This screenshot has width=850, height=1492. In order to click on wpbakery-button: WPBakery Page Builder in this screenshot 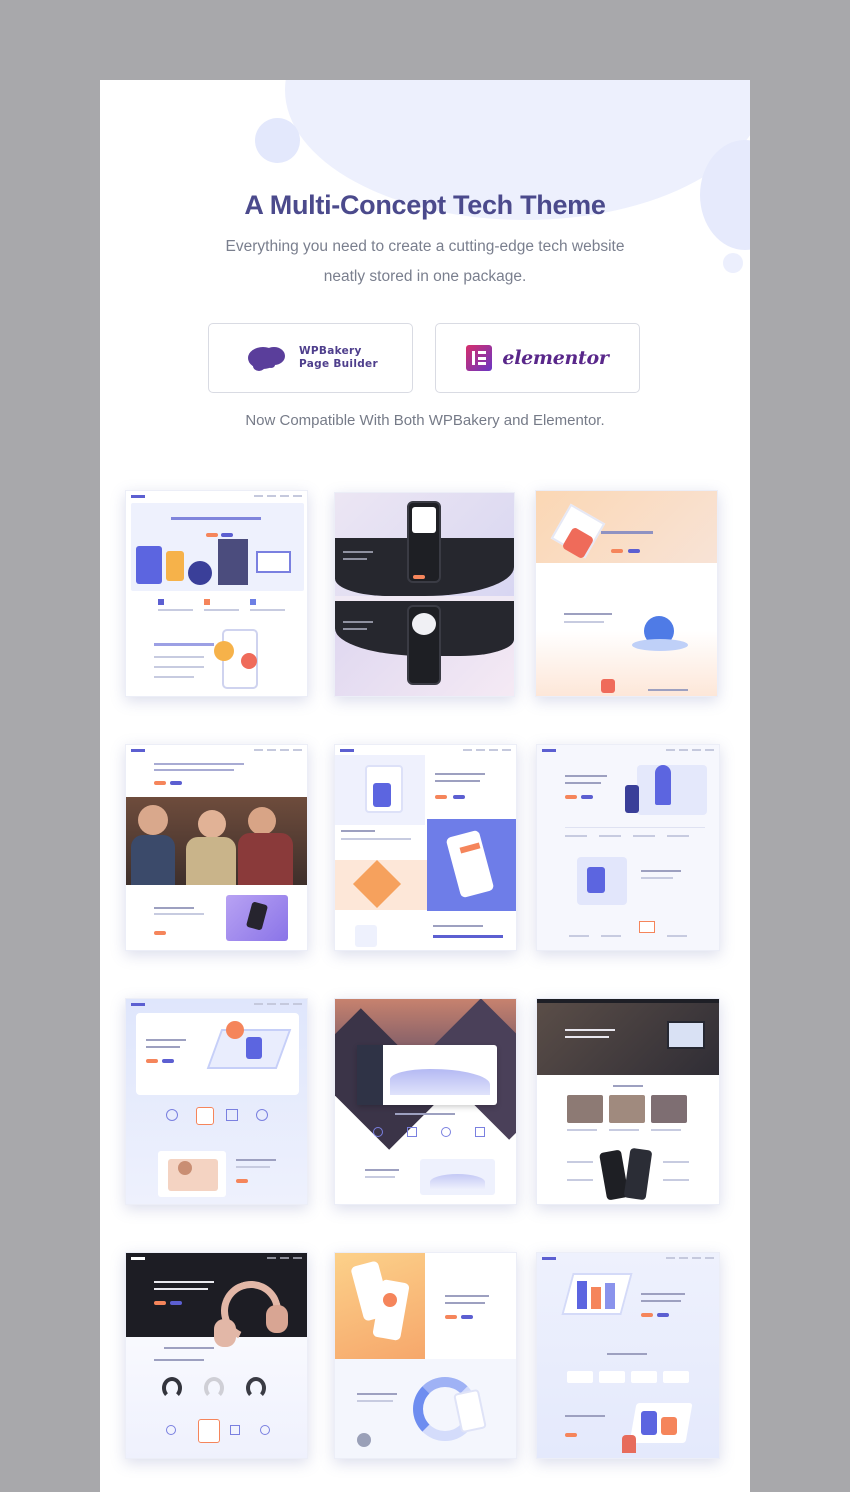, I will do `click(310, 358)`.